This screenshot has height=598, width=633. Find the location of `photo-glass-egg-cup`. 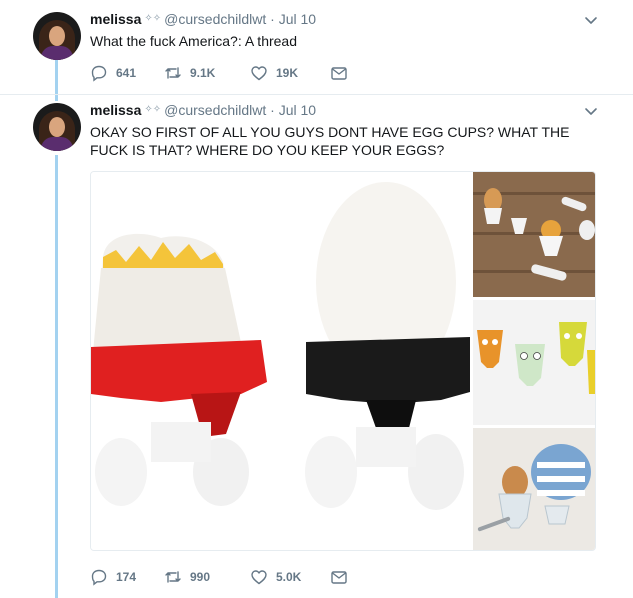

photo-glass-egg-cup is located at coordinates (534, 489).